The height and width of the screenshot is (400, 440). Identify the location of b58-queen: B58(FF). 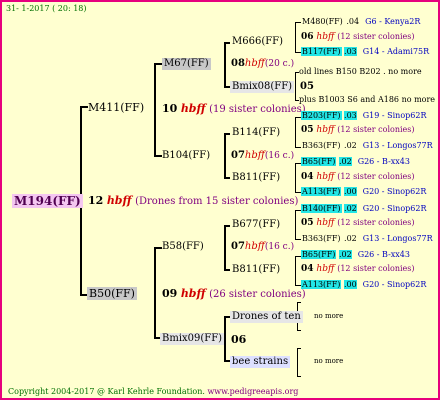
(183, 247).